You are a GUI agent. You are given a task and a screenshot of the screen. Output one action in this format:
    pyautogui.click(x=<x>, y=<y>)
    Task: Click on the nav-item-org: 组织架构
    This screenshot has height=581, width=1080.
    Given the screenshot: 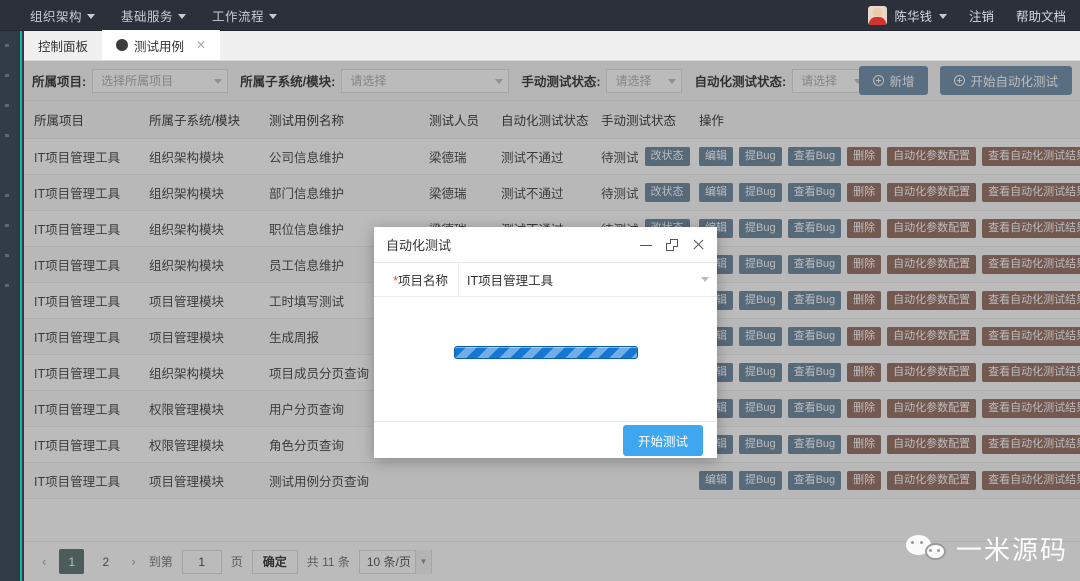 What is the action you would take?
    pyautogui.click(x=63, y=15)
    